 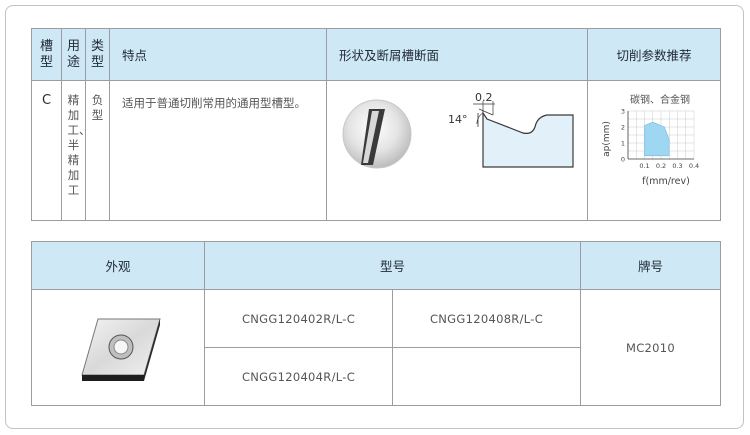 What do you see at coordinates (644, 166) in the screenshot?
I see `x-tick-label: 0.1` at bounding box center [644, 166].